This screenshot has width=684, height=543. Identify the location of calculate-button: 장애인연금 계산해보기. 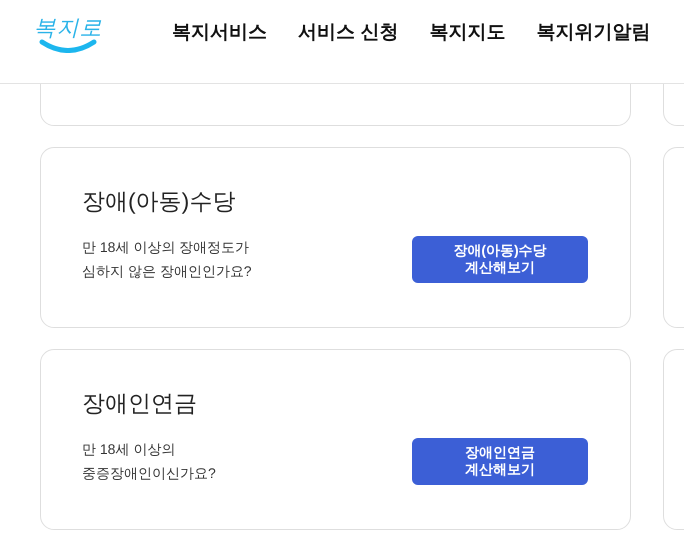
(500, 461).